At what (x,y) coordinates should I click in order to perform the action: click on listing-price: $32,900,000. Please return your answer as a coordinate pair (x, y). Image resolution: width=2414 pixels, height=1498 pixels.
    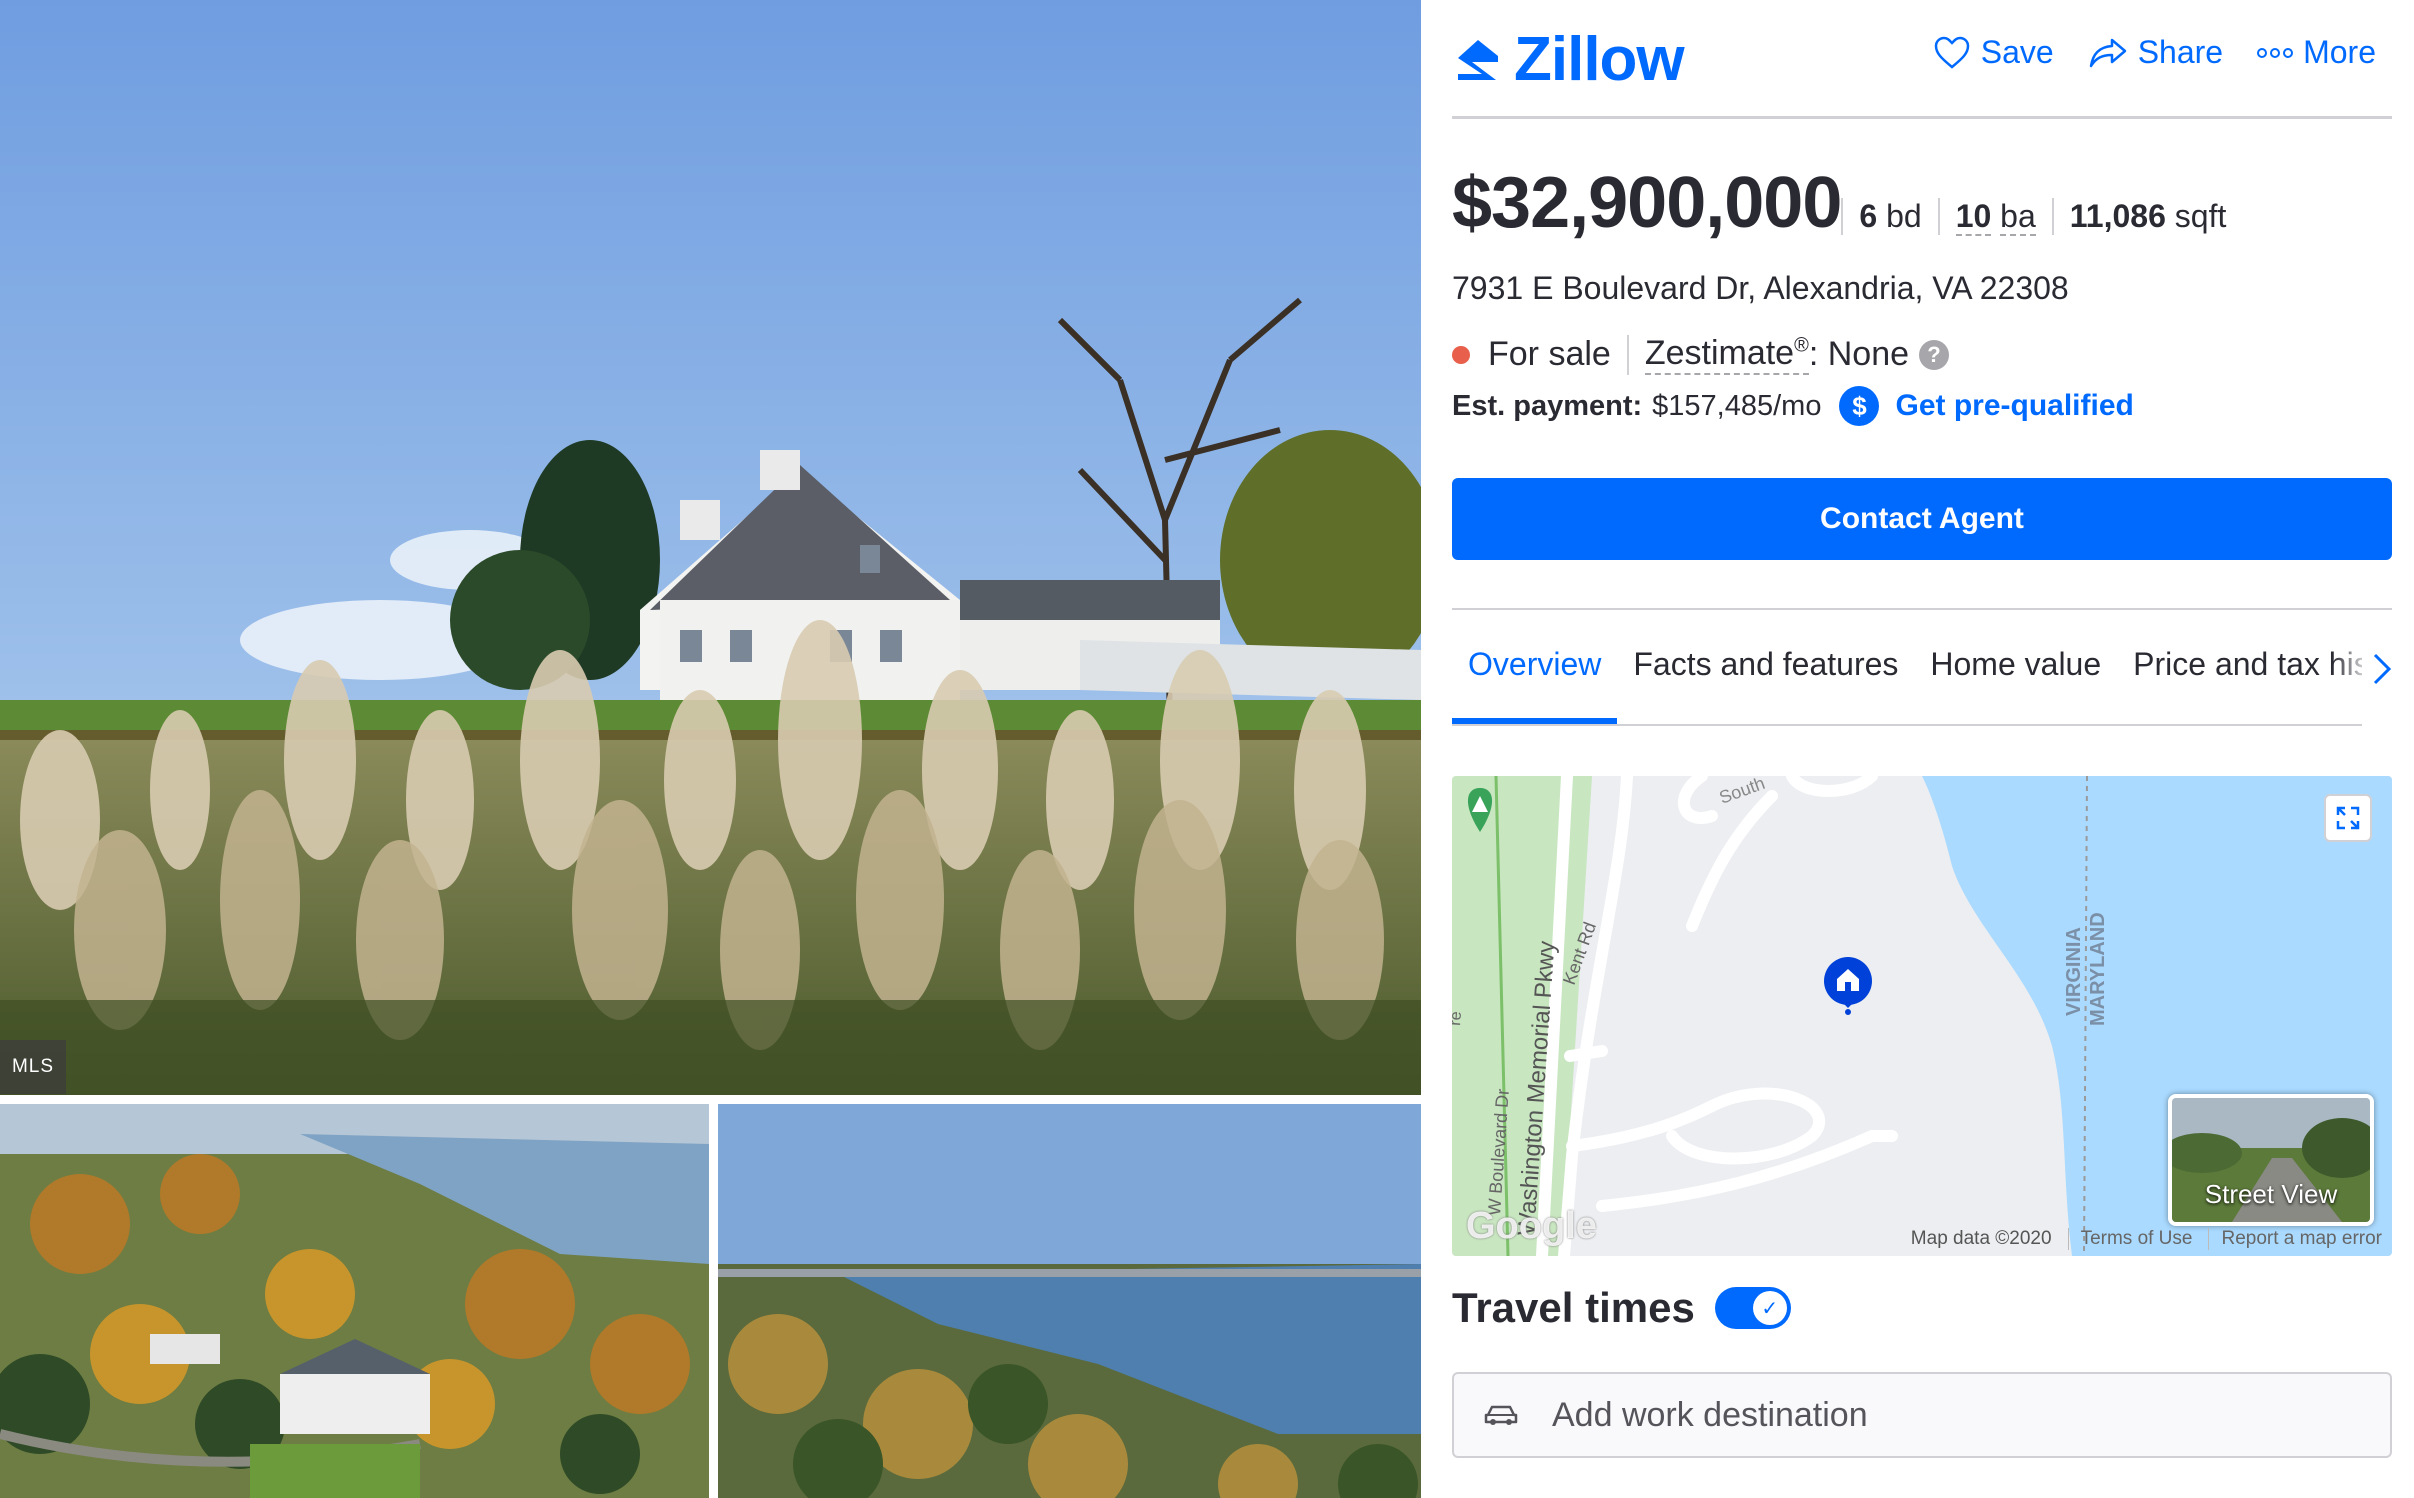
    Looking at the image, I should click on (1647, 203).